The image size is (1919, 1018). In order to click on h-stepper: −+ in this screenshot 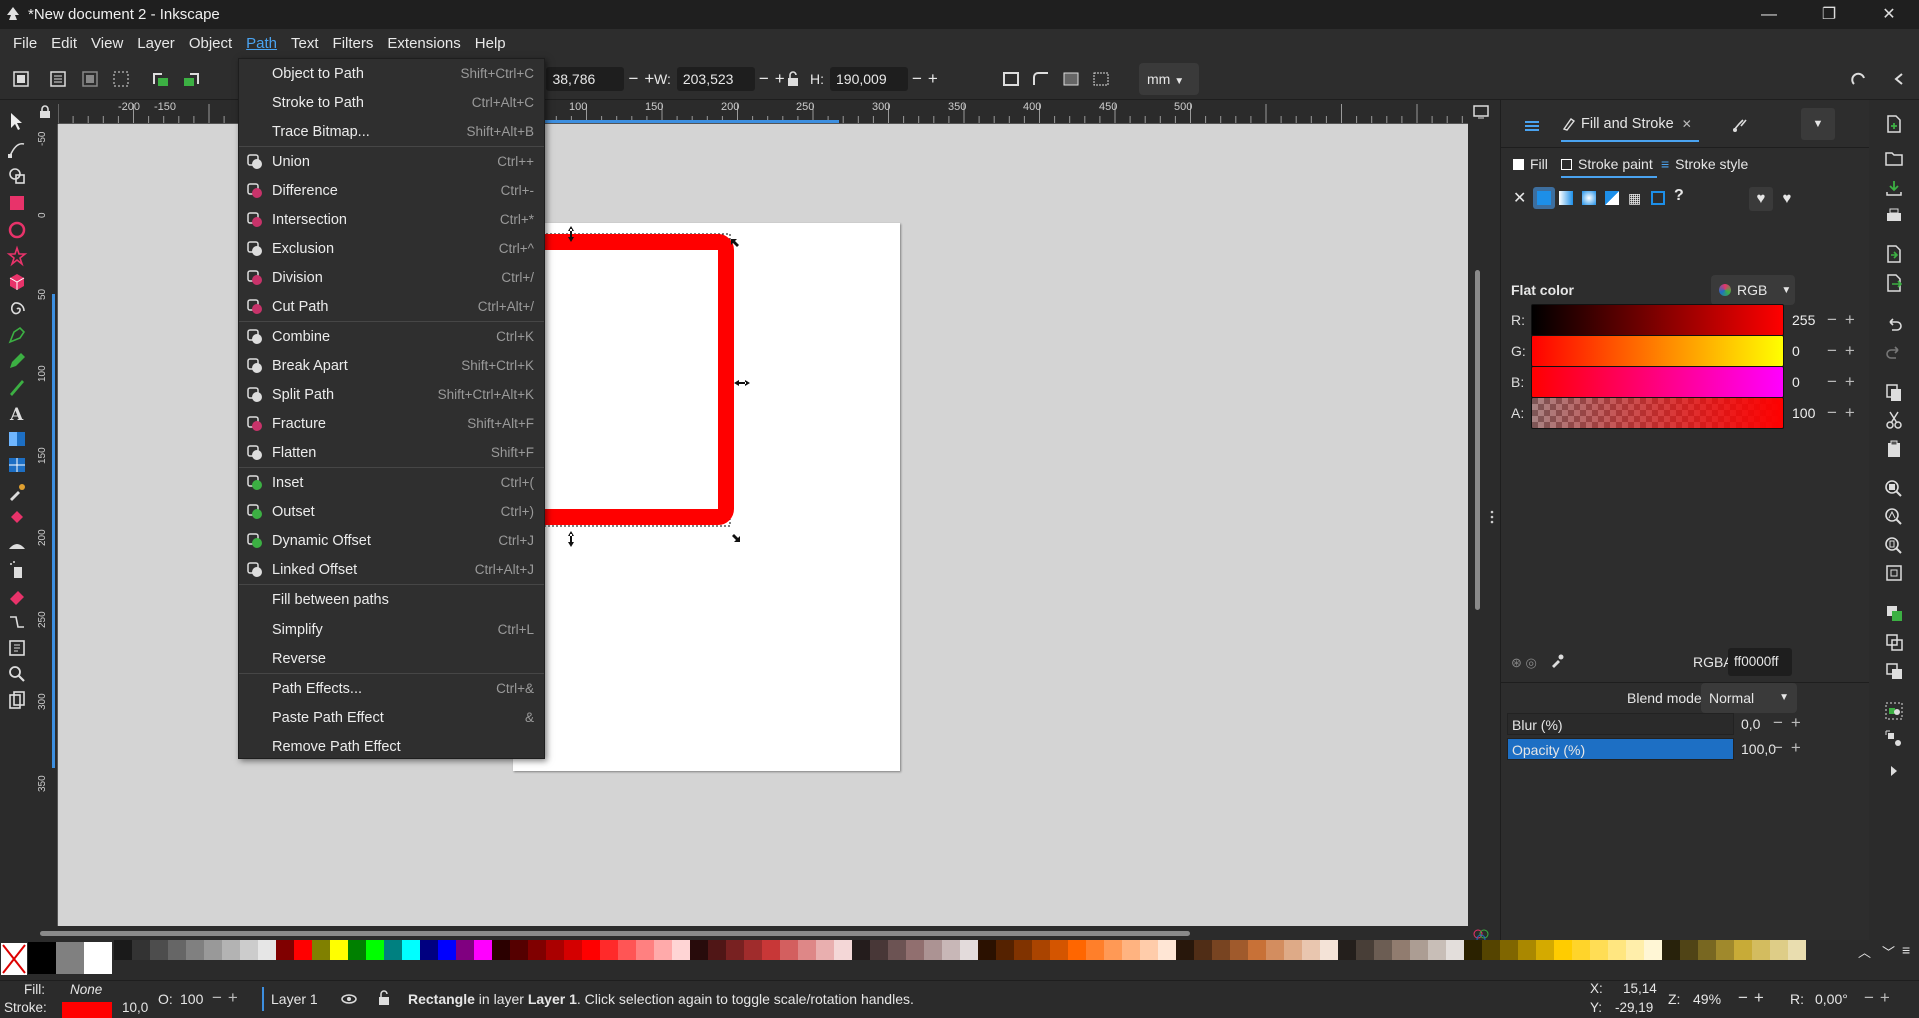, I will do `click(928, 79)`.